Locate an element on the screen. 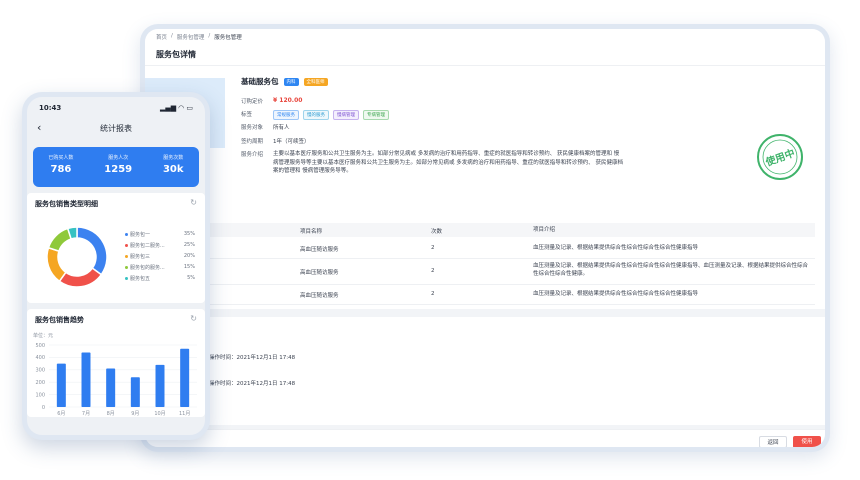 This screenshot has width=860, height=480. label-chip: 慢病管理 is located at coordinates (346, 115).